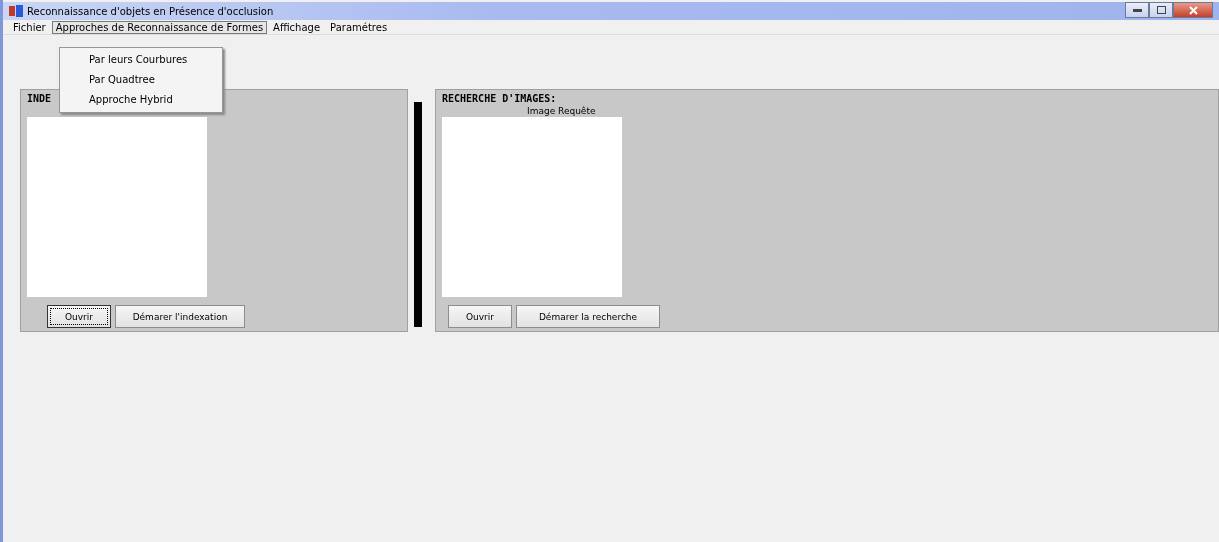 This screenshot has height=542, width=1219. I want to click on minimize-button, so click(1137, 10).